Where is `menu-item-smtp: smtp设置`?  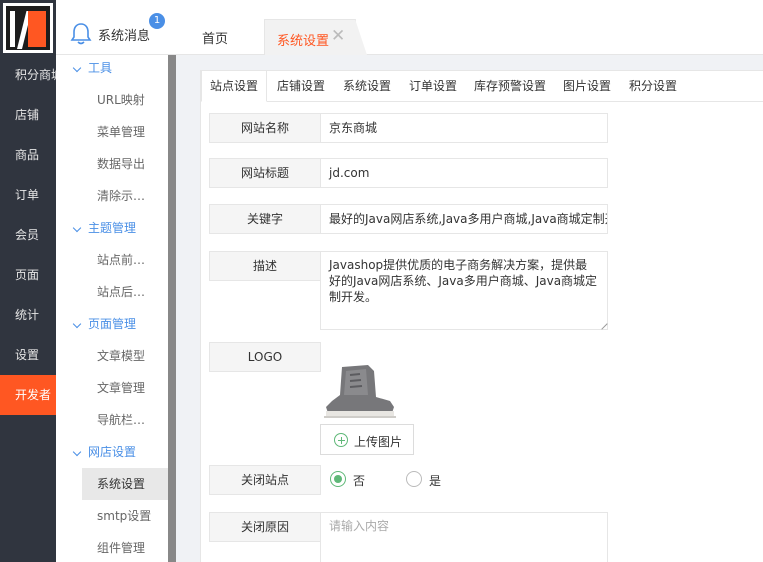 menu-item-smtp: smtp设置 is located at coordinates (125, 516).